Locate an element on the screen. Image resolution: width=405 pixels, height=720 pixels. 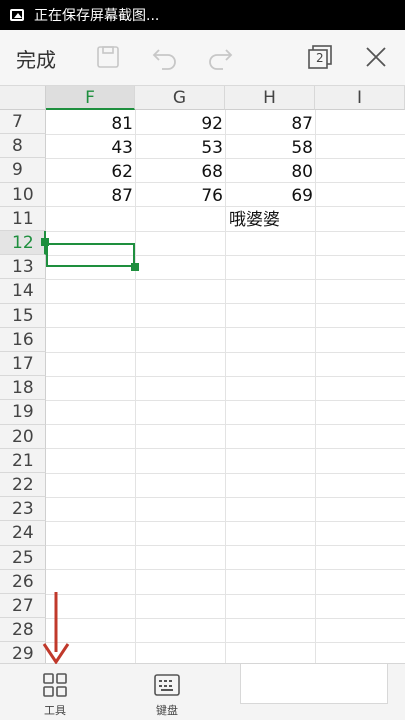
keyboard-icon is located at coordinates (167, 685).